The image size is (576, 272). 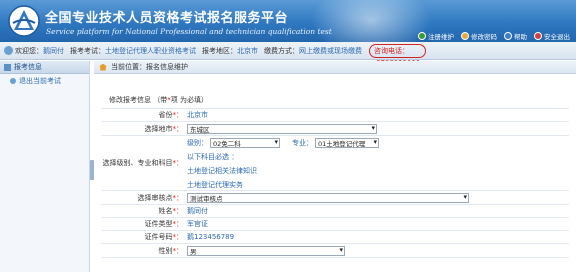 What do you see at coordinates (137, 163) in the screenshot?
I see `level-label-text: 选择级别、专业和科目` at bounding box center [137, 163].